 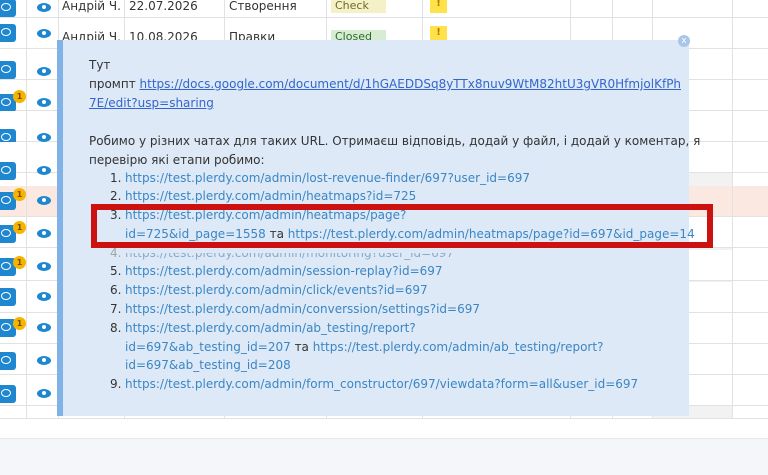 I want to click on list-number: 6., so click(x=116, y=290).